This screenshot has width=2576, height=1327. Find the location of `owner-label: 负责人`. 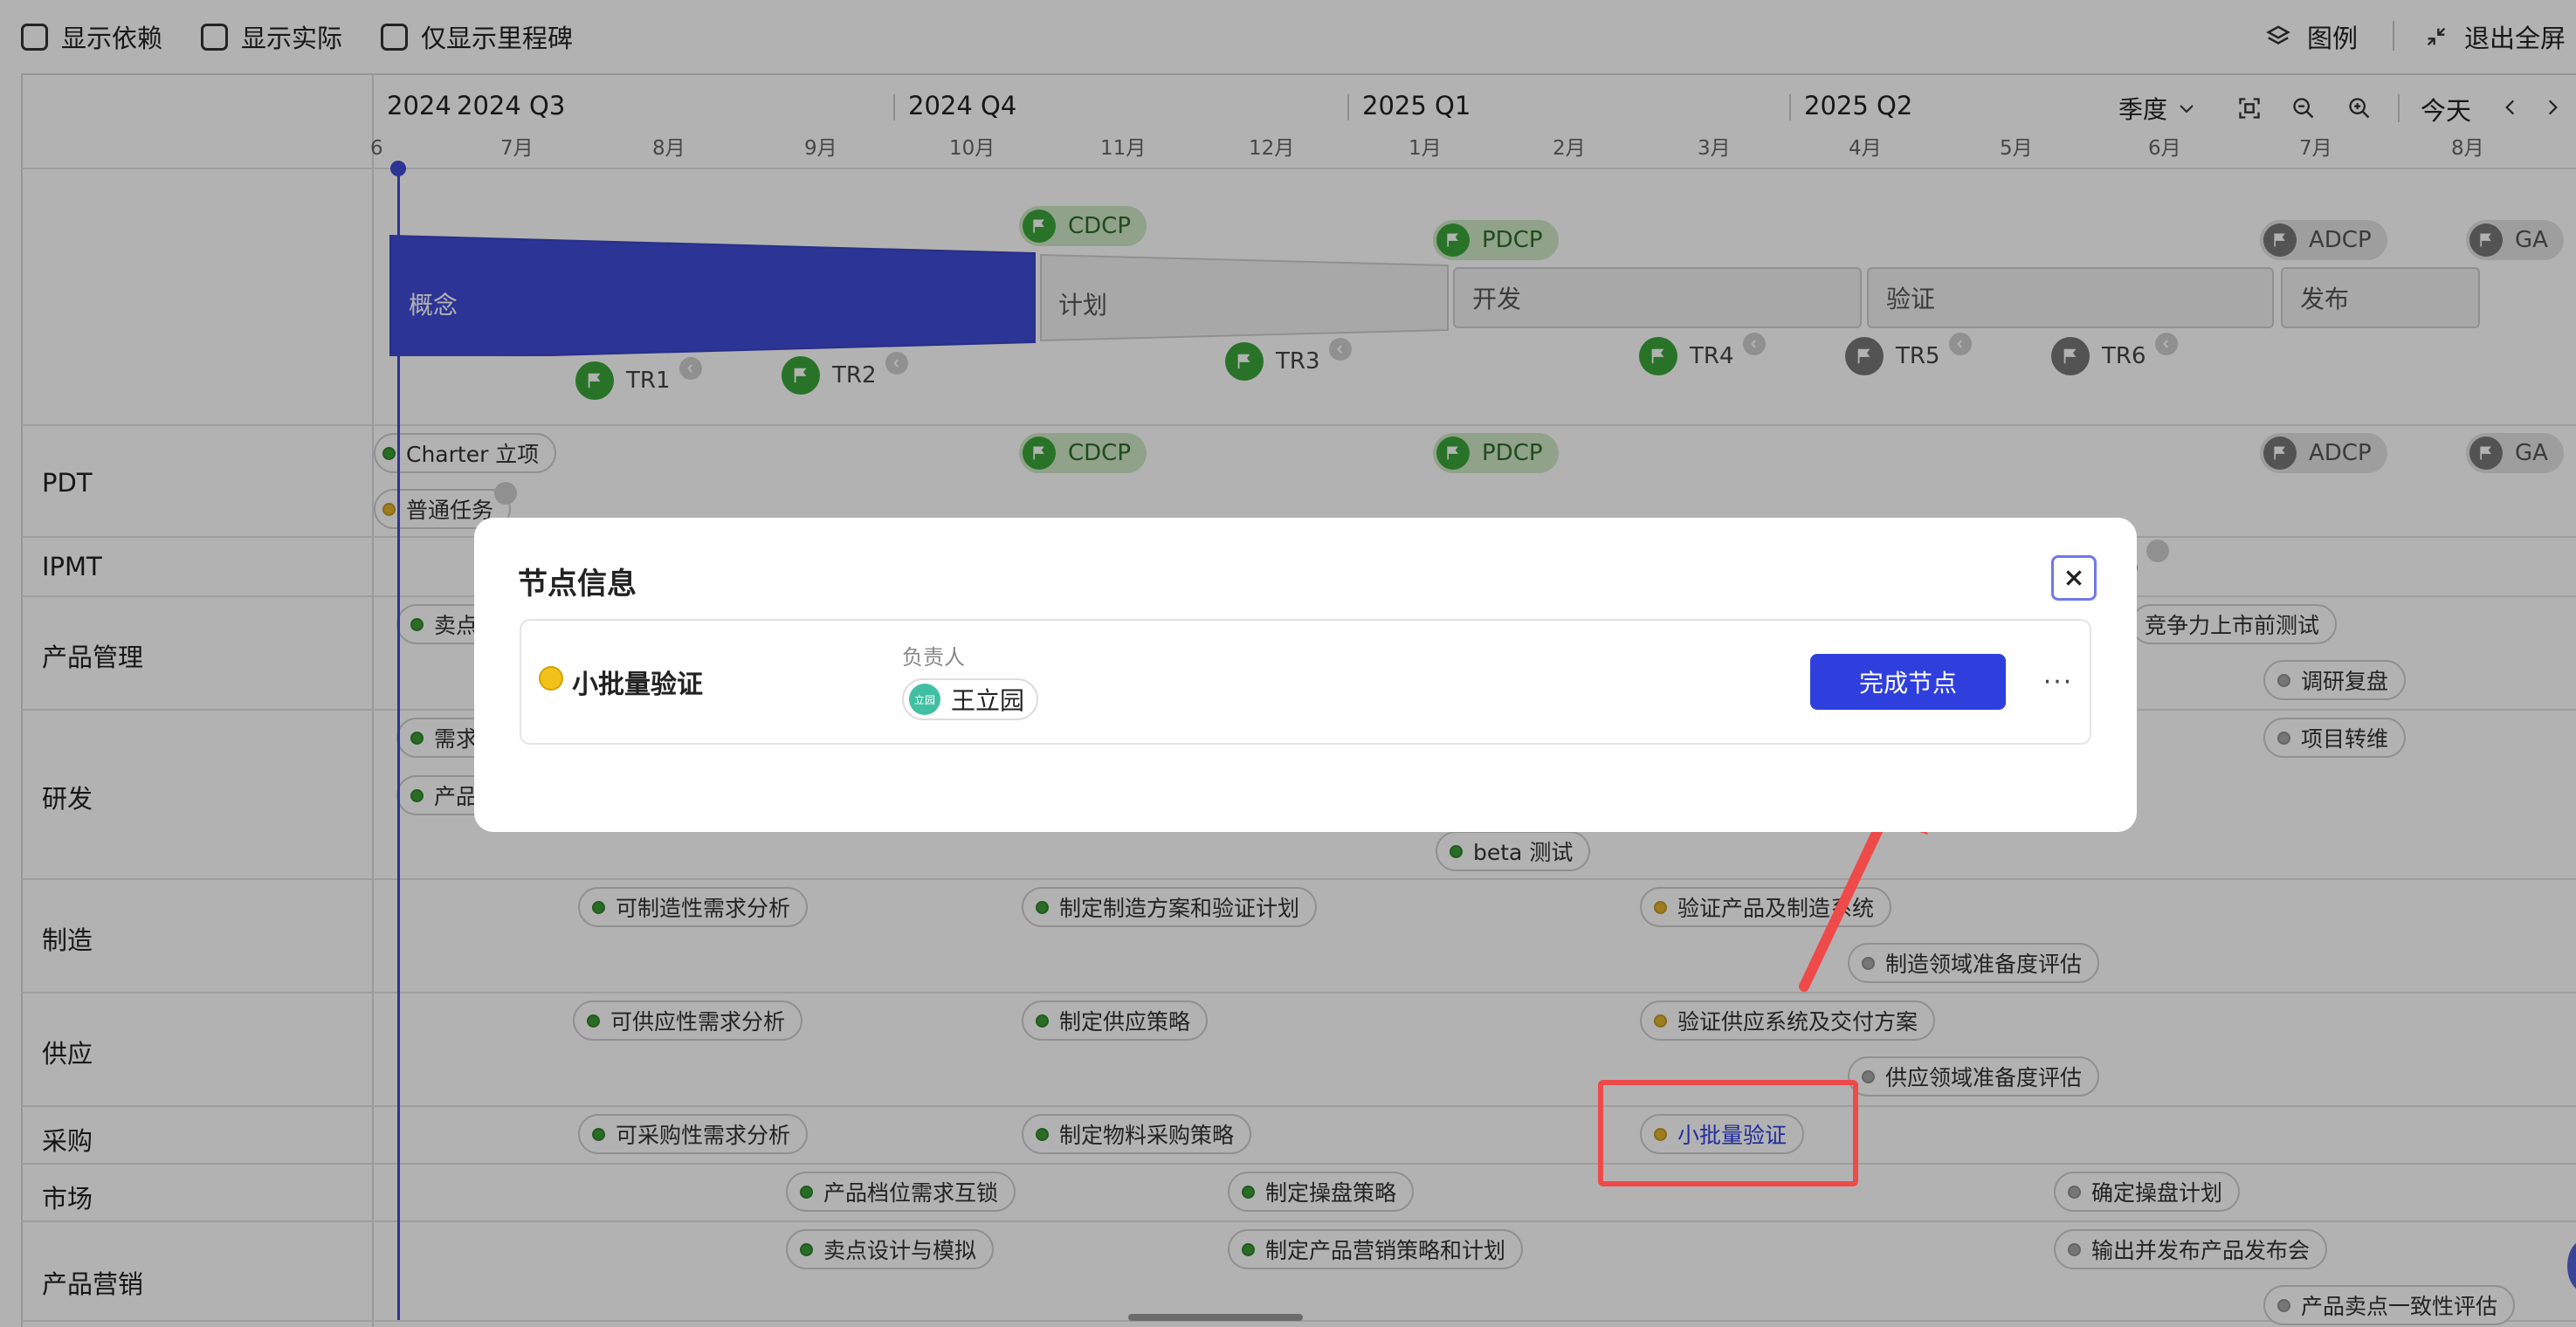

owner-label: 负责人 is located at coordinates (933, 657).